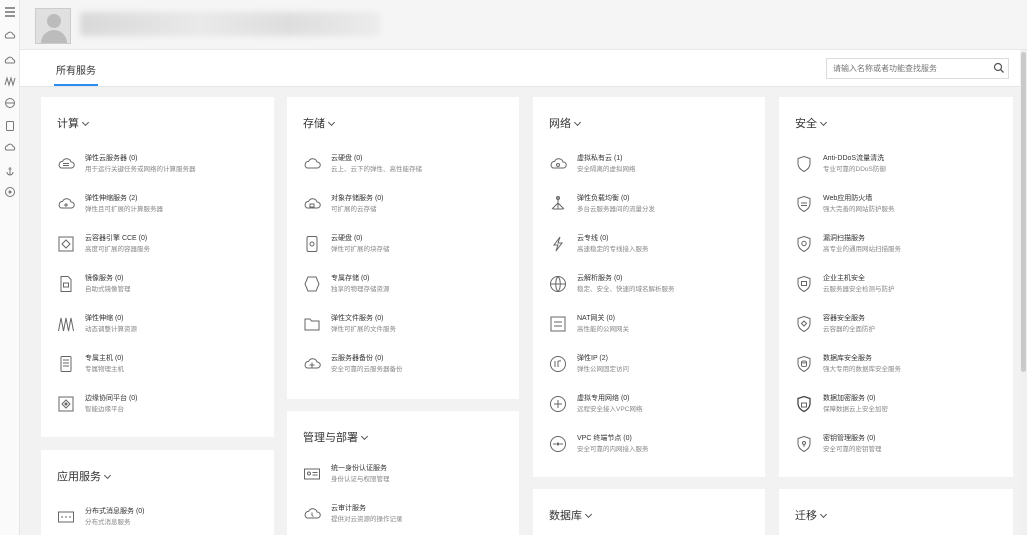 The image size is (1027, 535). What do you see at coordinates (917, 68) in the screenshot?
I see `search-input` at bounding box center [917, 68].